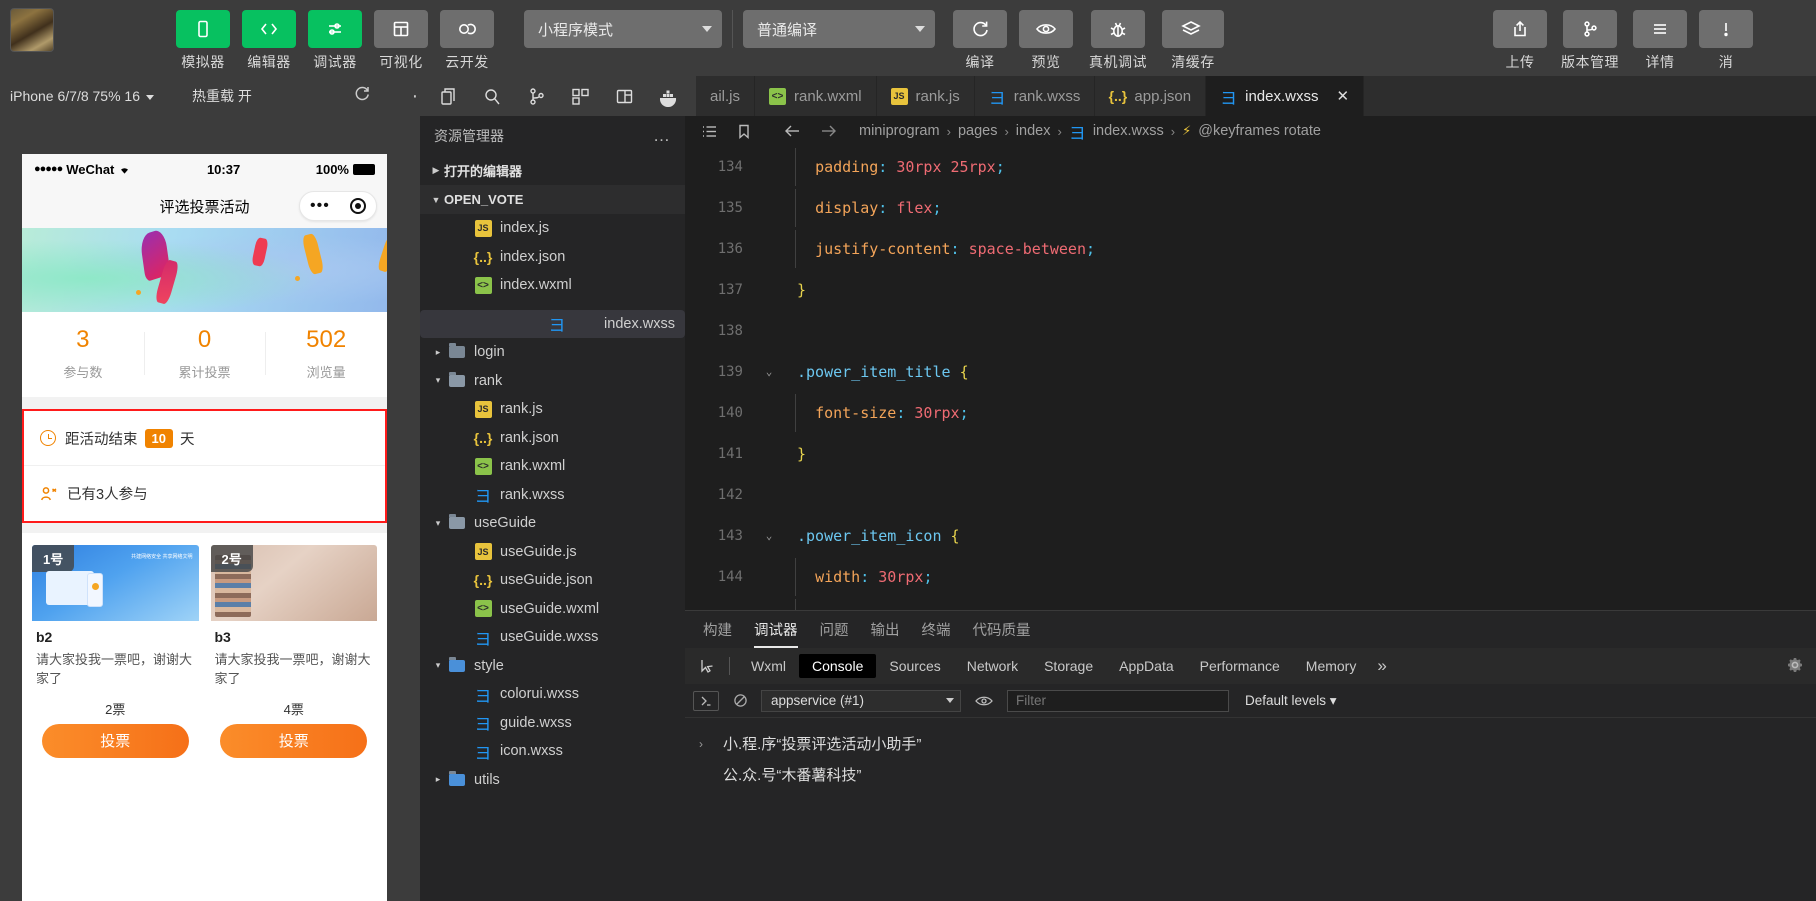  Describe the element at coordinates (816, 96) in the screenshot. I see `tab-rank-wxml: <> rank.wxml` at that location.